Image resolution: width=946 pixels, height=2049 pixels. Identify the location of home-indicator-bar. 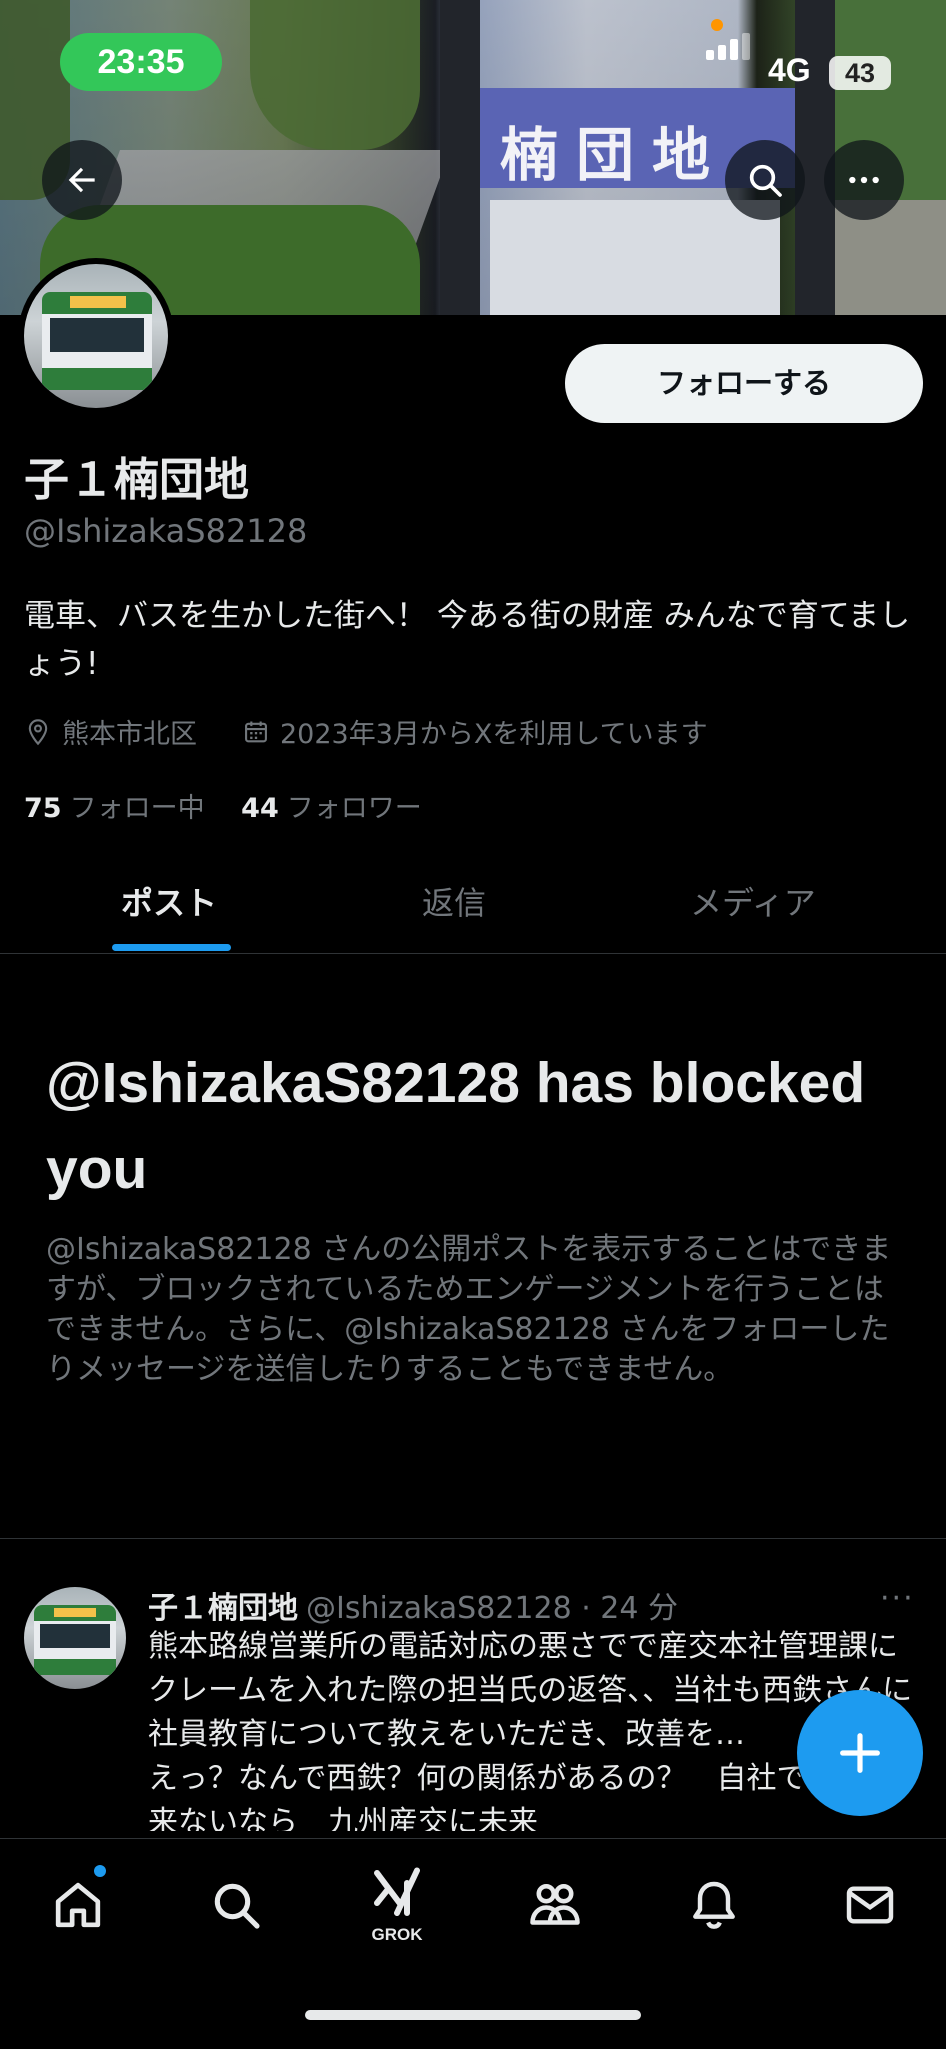
(473, 2015).